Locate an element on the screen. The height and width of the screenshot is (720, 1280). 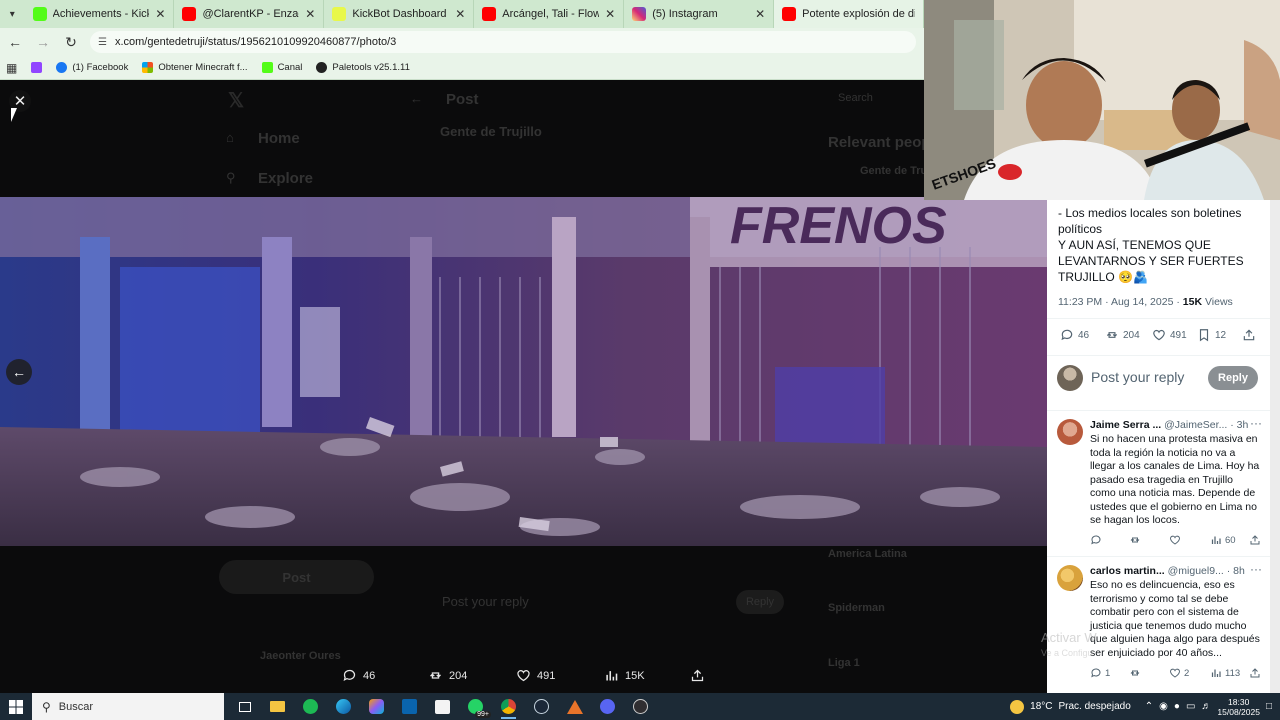
tweet-date: Aug 14, 2025 is located at coordinates (1142, 302).